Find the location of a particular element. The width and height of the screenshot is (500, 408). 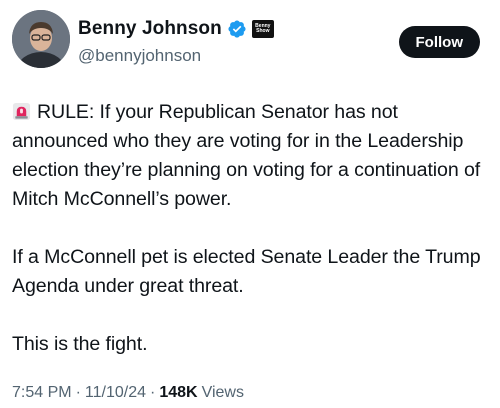

name-row: Benny Johnson Benny Show is located at coordinates (176, 29).